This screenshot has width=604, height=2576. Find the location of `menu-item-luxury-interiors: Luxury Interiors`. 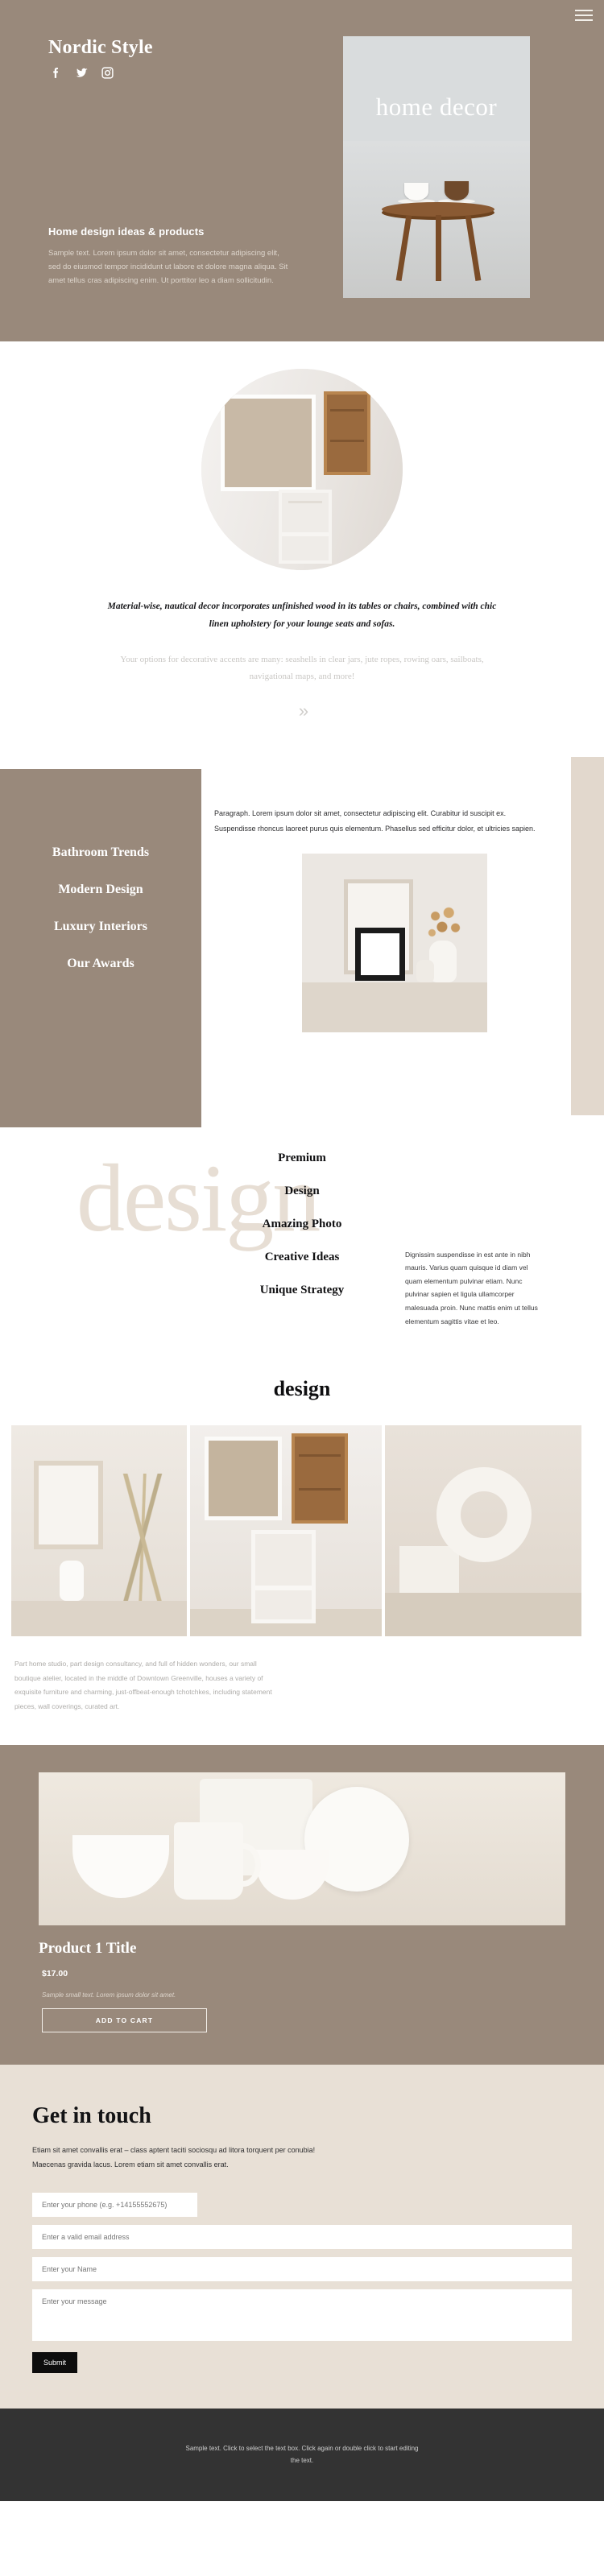

menu-item-luxury-interiors: Luxury Interiors is located at coordinates (100, 927).